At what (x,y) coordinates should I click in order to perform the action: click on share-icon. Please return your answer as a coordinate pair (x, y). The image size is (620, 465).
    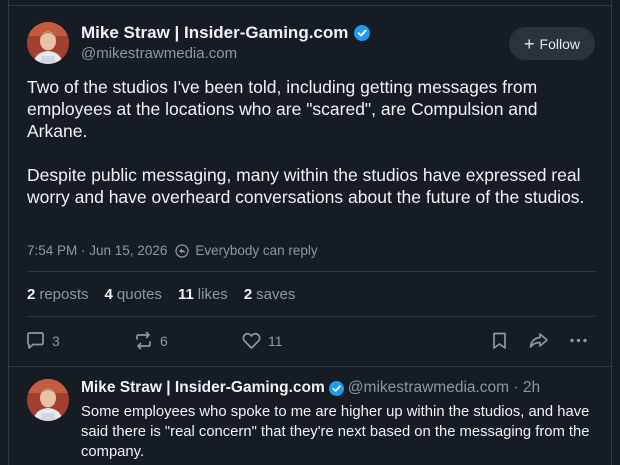
    Looking at the image, I should click on (538, 340).